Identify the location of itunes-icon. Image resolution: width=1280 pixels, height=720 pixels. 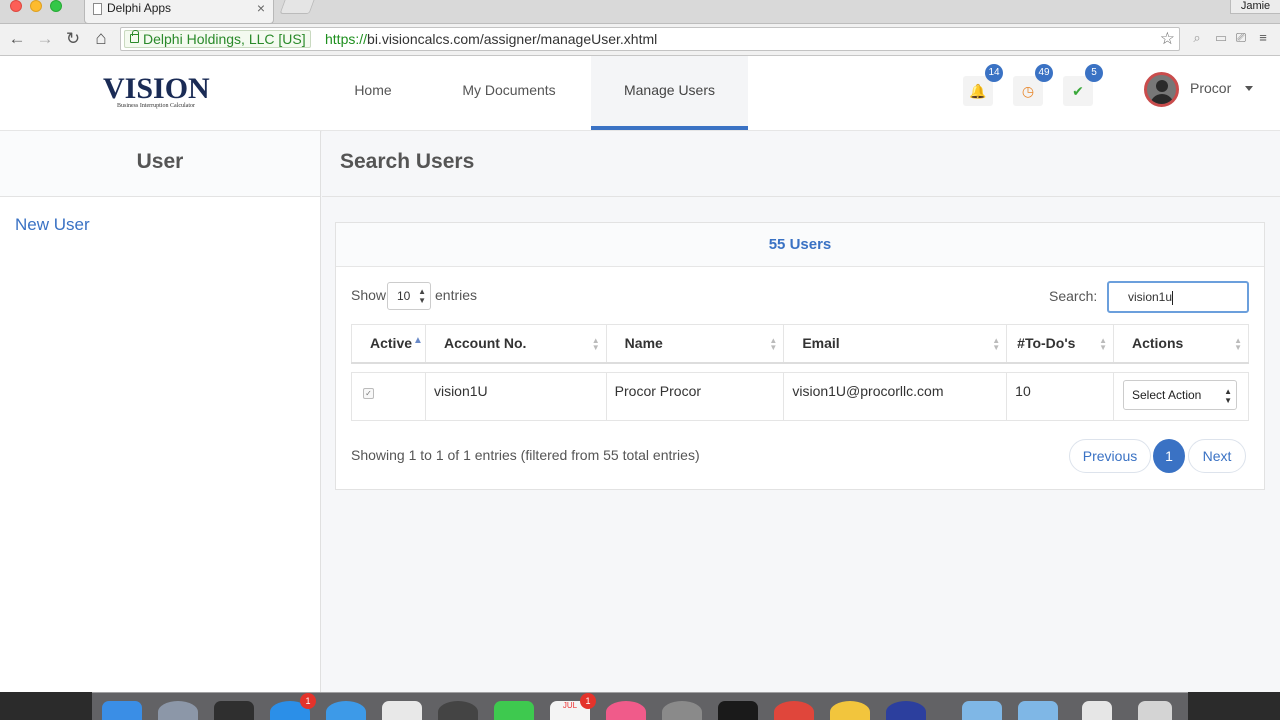
(626, 710).